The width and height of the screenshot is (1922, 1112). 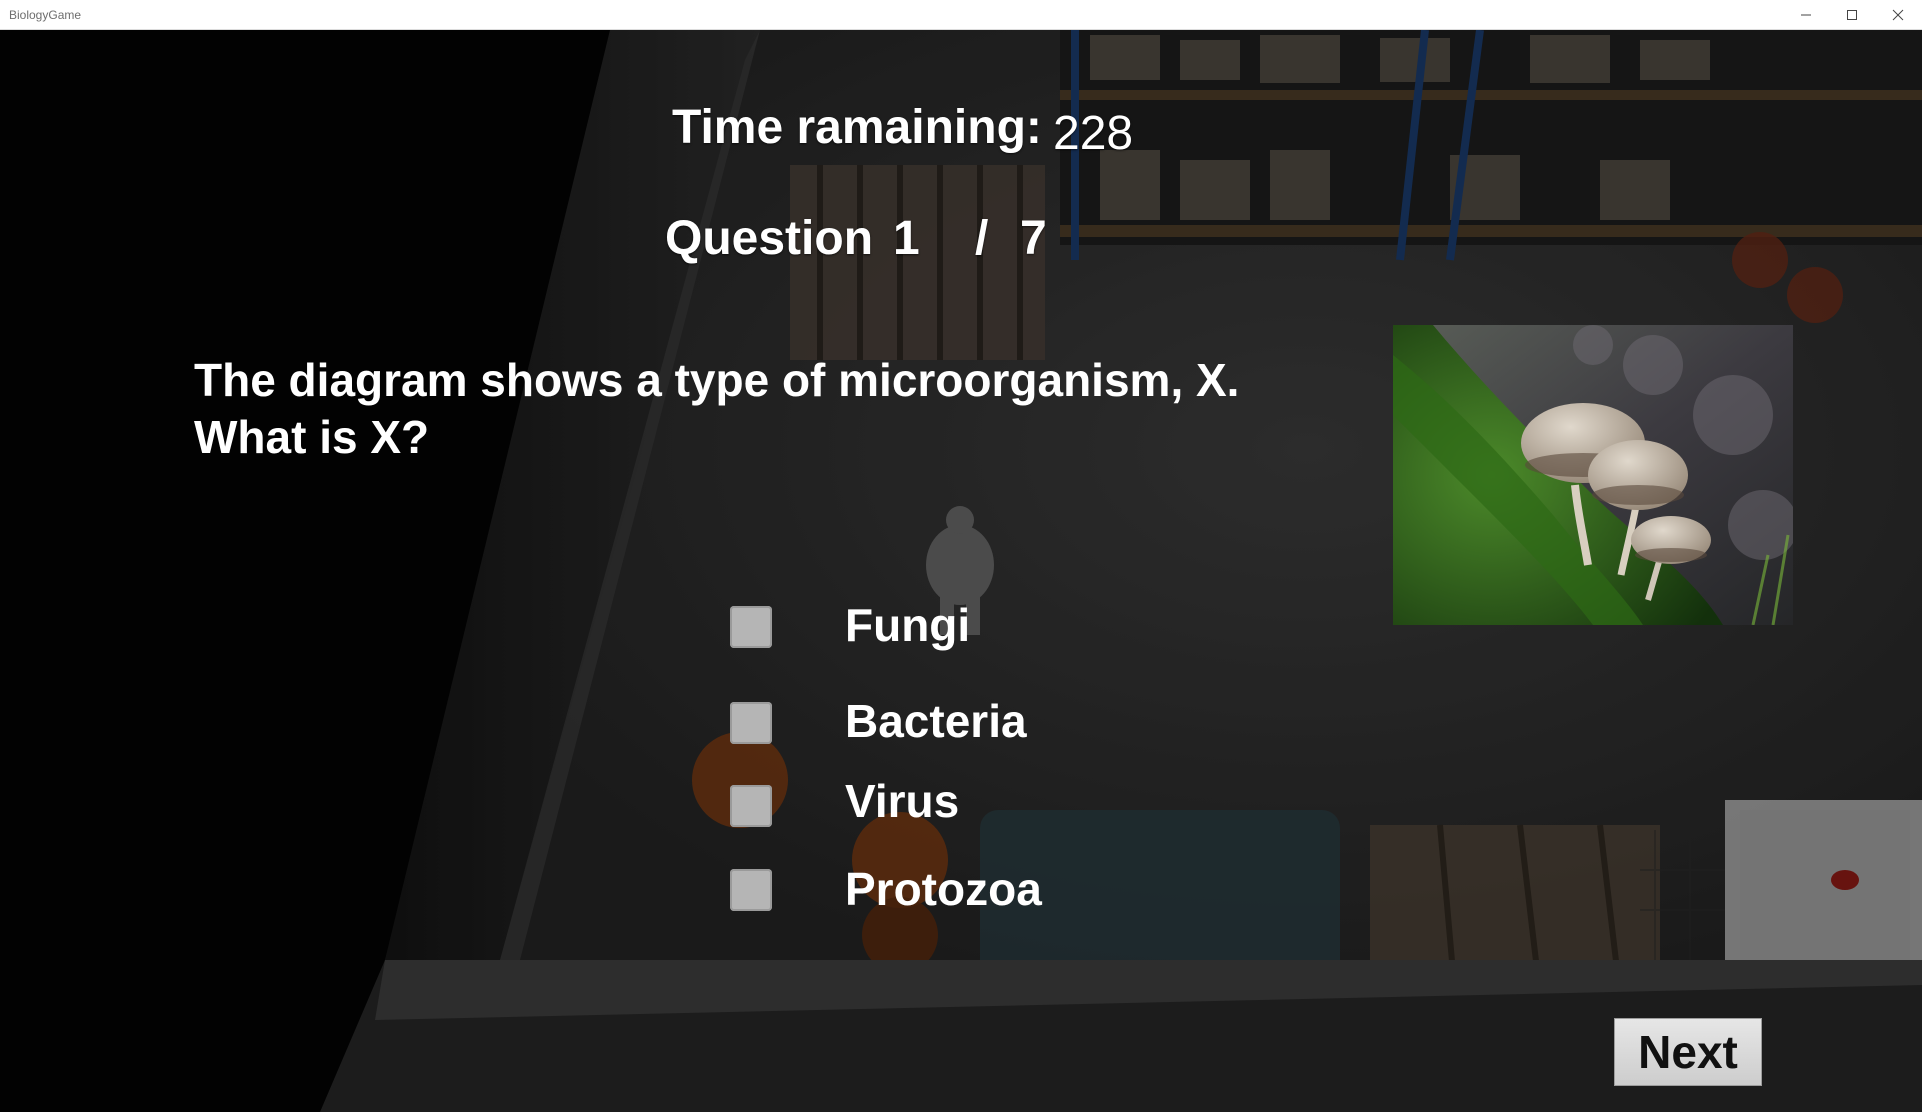 I want to click on question-number: 1, so click(x=906, y=238).